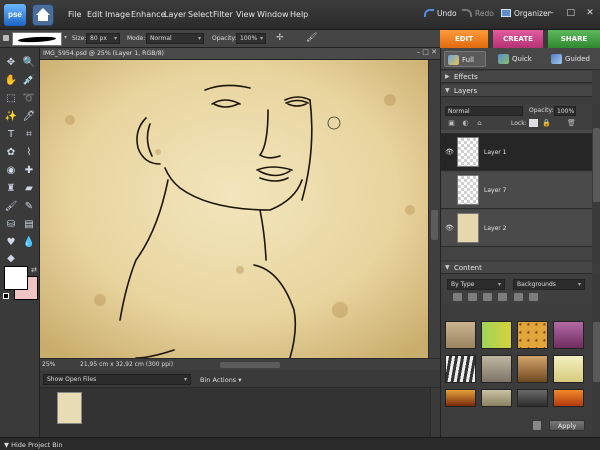 The height and width of the screenshot is (450, 600). I want to click on content-scrollbar, so click(596, 355).